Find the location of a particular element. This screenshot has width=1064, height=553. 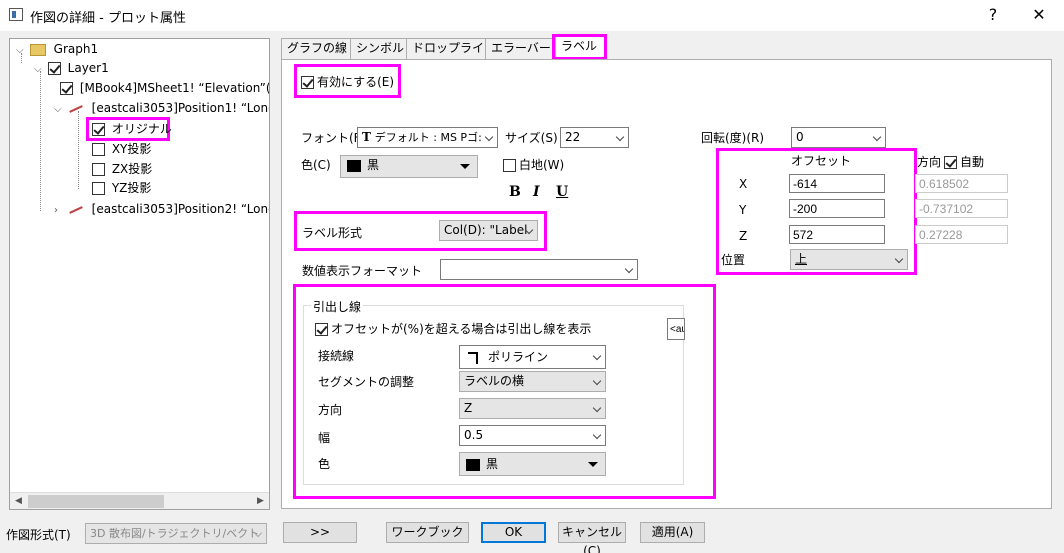

scroll-left-arrow: ◀ is located at coordinates (18, 501).